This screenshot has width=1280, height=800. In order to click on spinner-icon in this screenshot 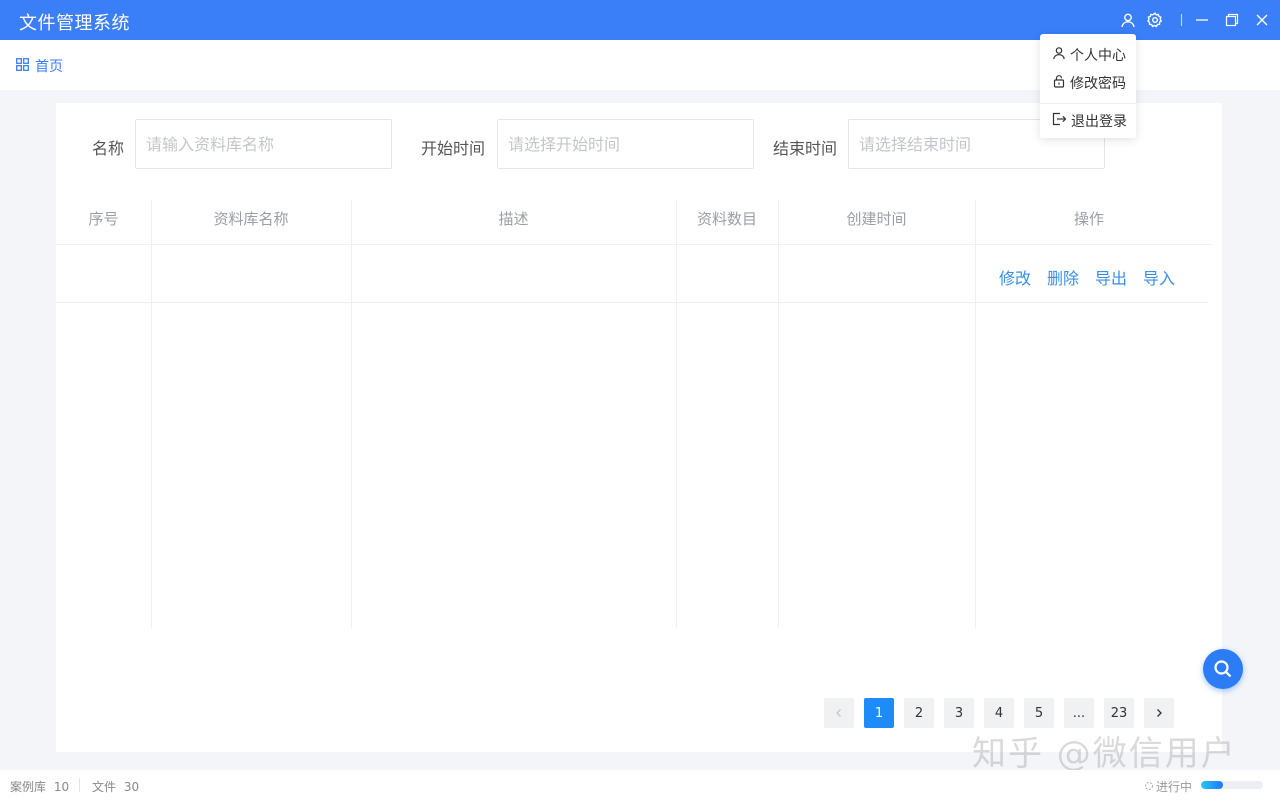, I will do `click(1149, 787)`.